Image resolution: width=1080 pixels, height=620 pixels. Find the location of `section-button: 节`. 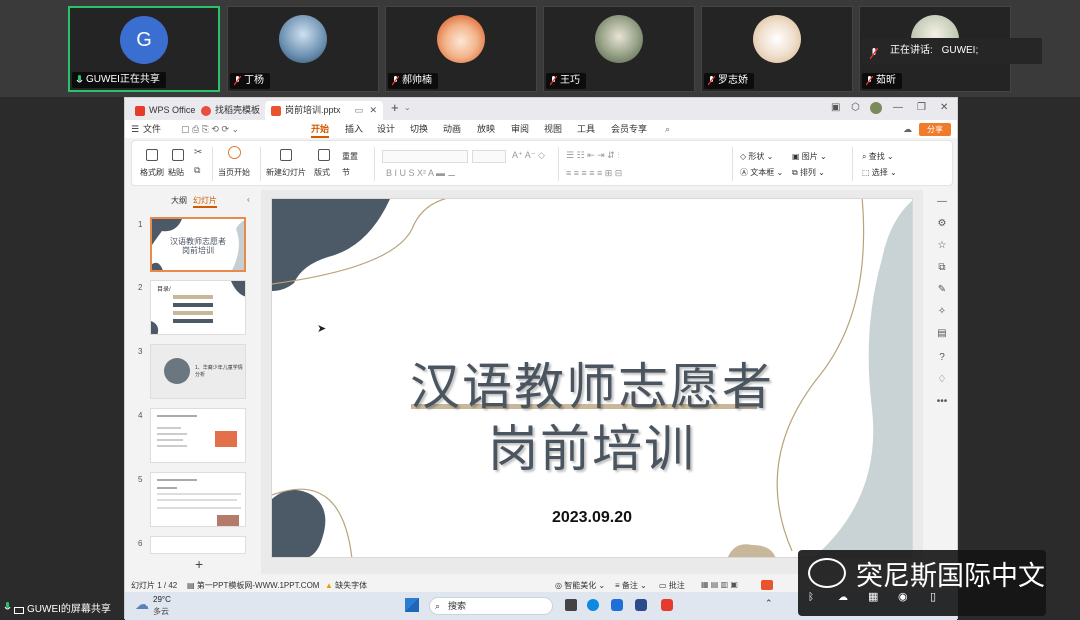

section-button: 节 is located at coordinates (346, 172).